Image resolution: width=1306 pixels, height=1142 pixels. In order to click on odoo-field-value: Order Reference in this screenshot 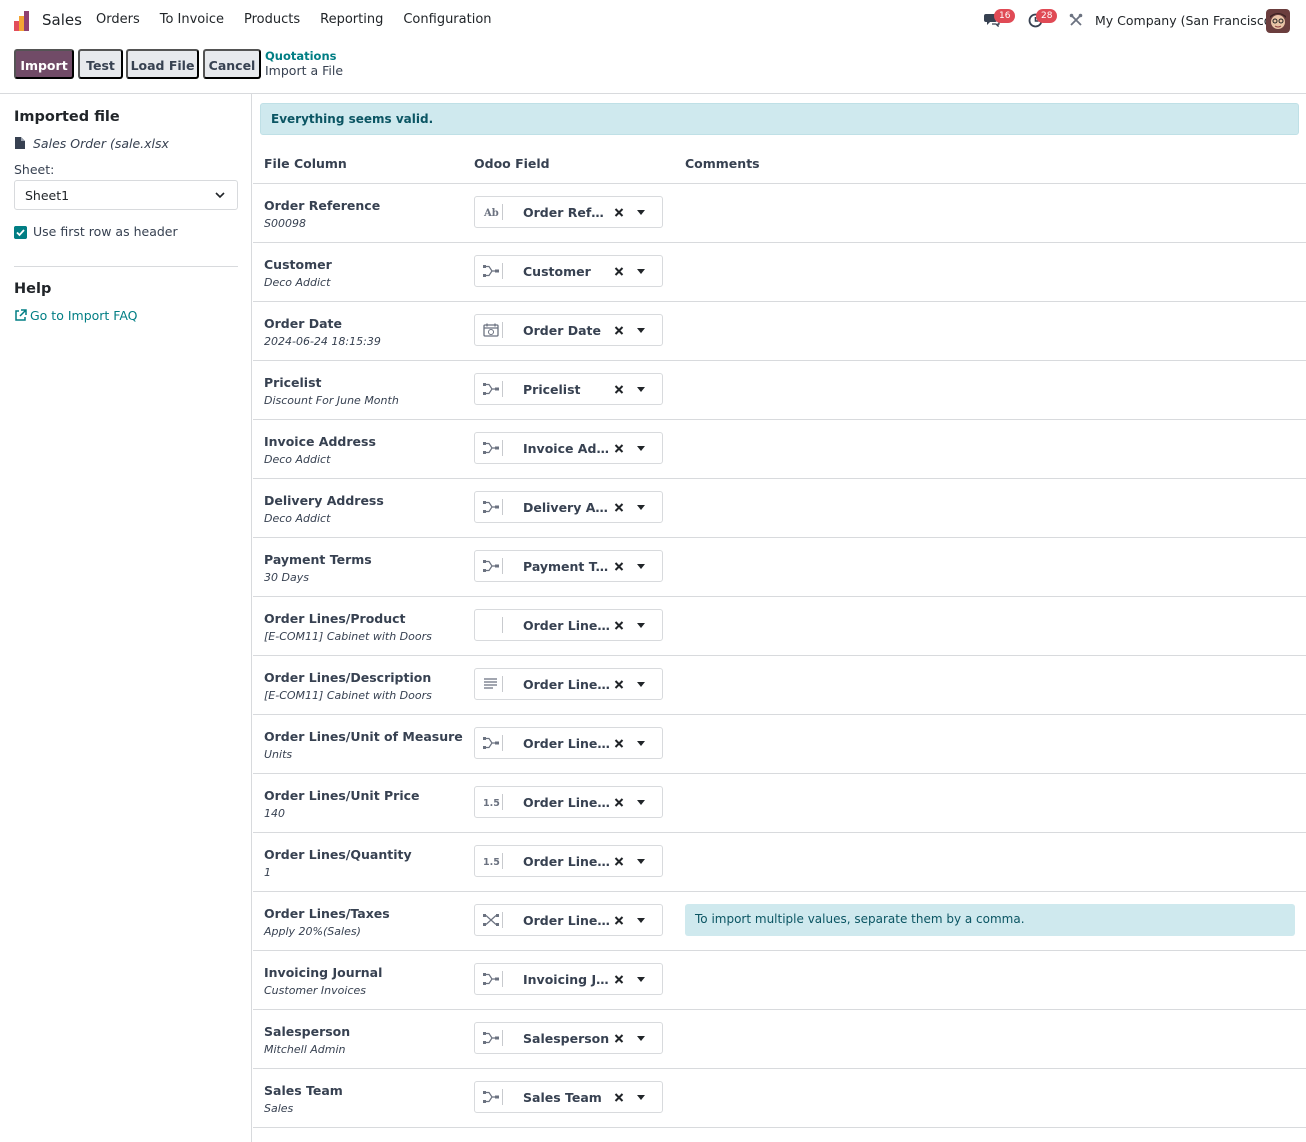, I will do `click(567, 212)`.